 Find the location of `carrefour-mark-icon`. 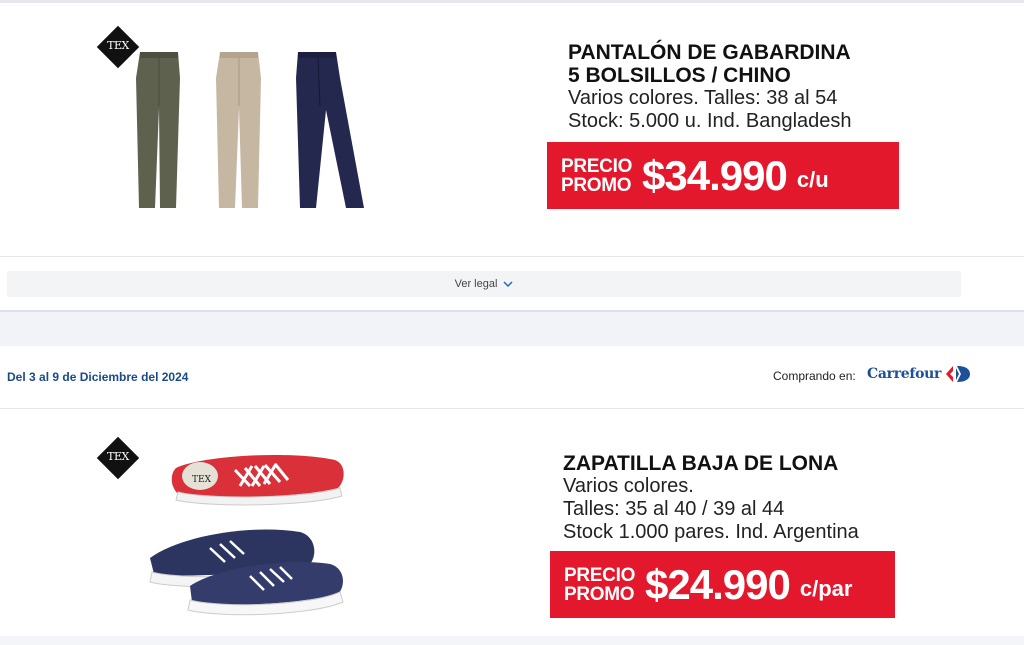

carrefour-mark-icon is located at coordinates (958, 374).